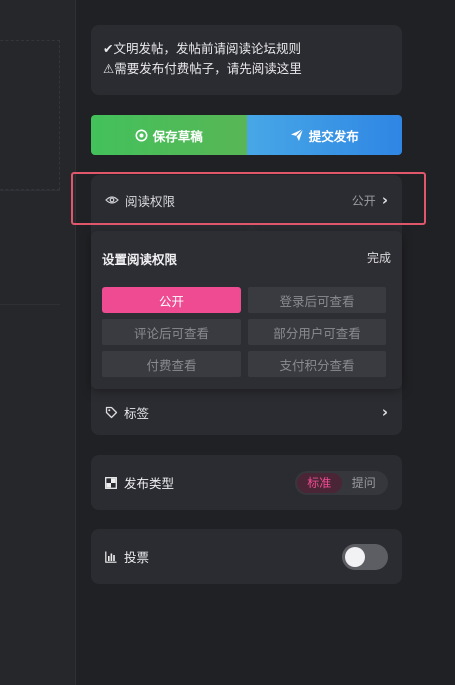  What do you see at coordinates (149, 483) in the screenshot?
I see `post-type-label: 发布类型` at bounding box center [149, 483].